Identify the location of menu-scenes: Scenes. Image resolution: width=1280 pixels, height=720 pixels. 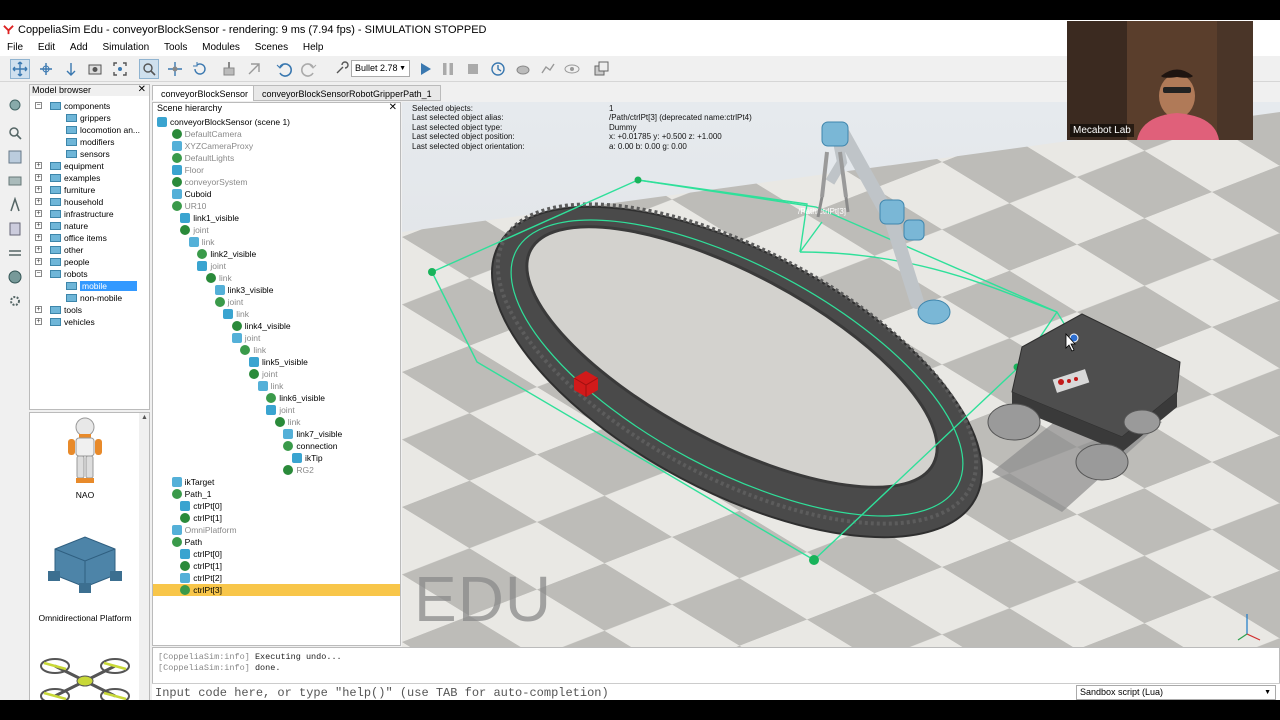
(270, 48).